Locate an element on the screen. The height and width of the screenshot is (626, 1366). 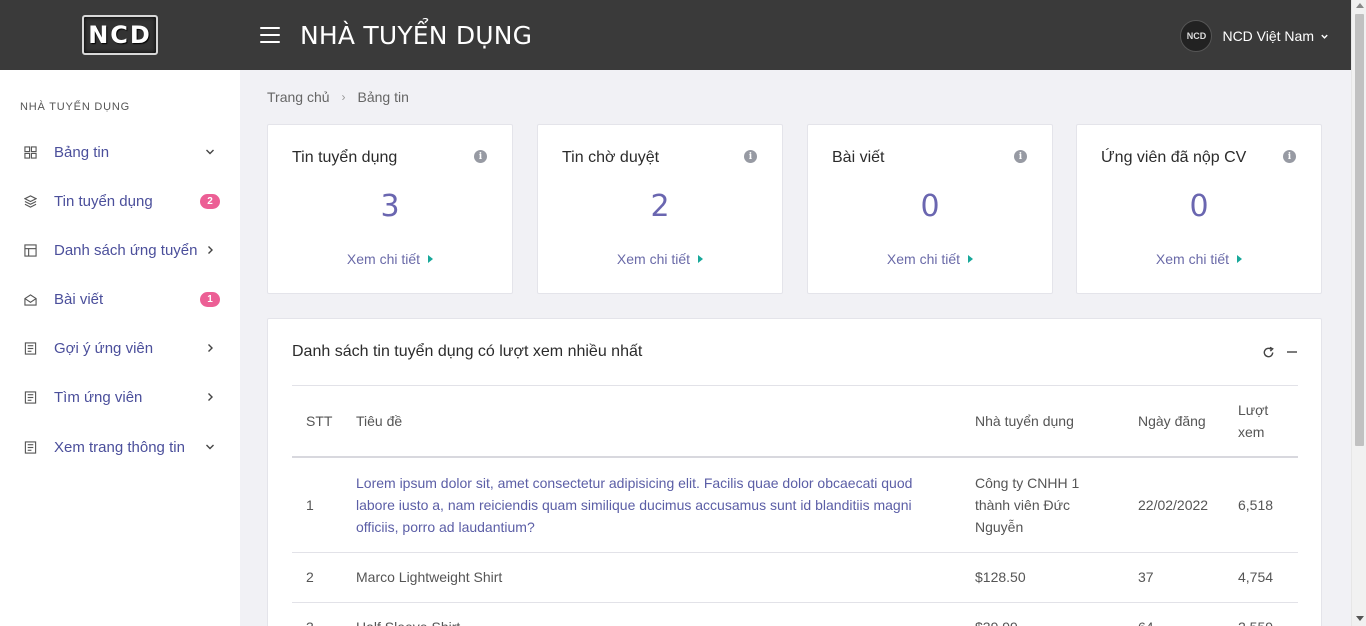
refresh-icon is located at coordinates (1268, 352).